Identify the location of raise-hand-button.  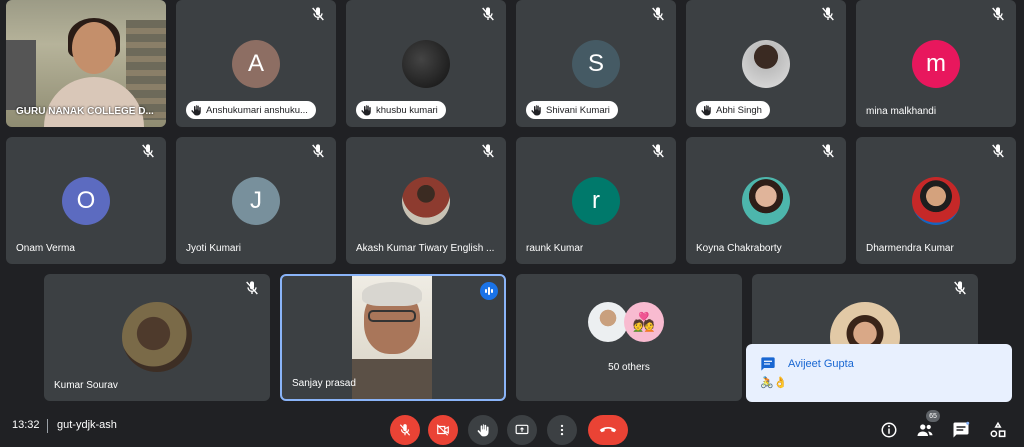
(483, 430).